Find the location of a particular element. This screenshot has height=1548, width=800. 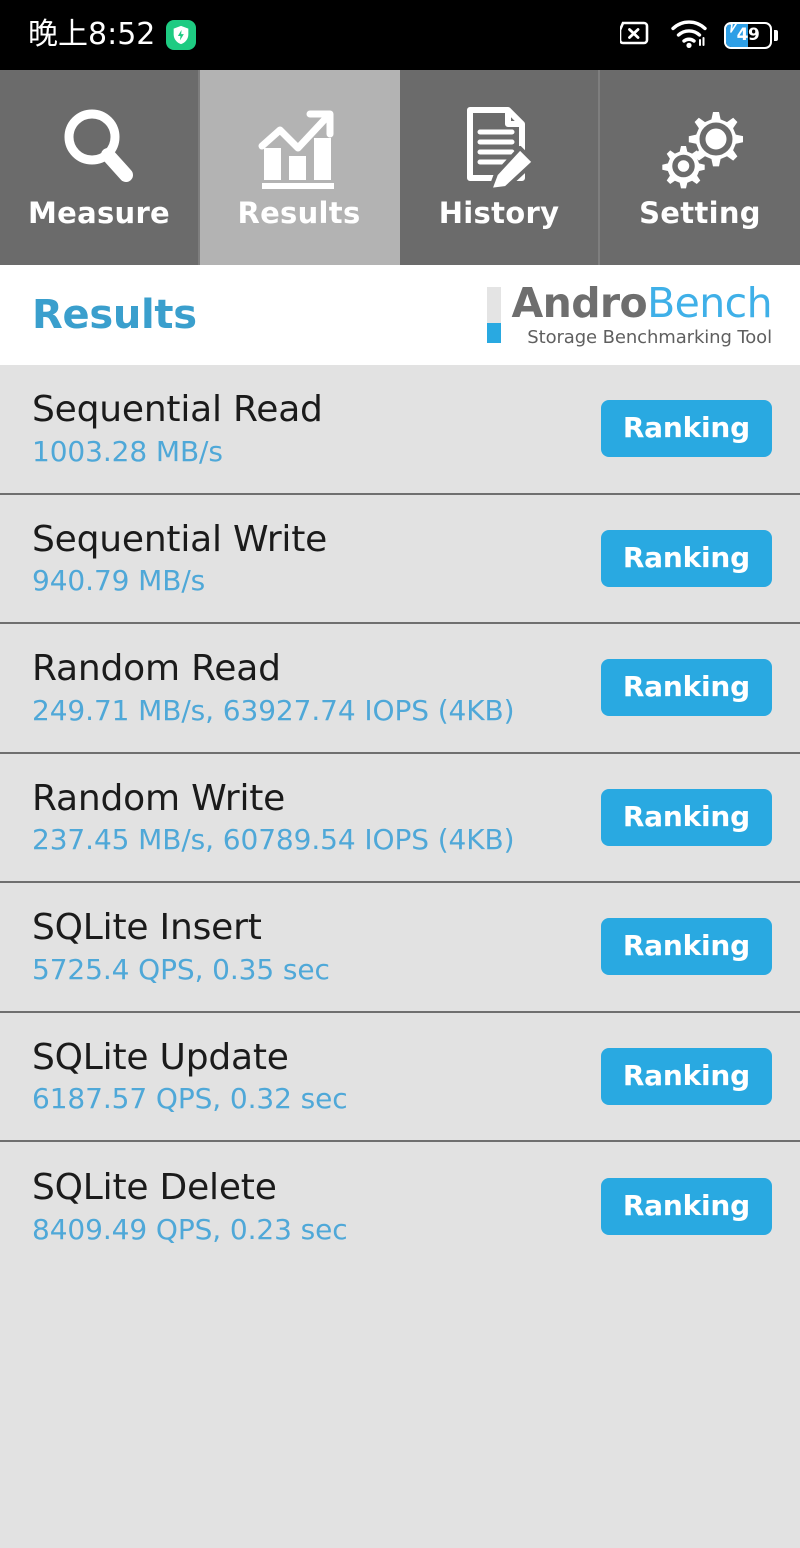

main-tab-bar: Measure Results History Setting is located at coordinates (400, 167).